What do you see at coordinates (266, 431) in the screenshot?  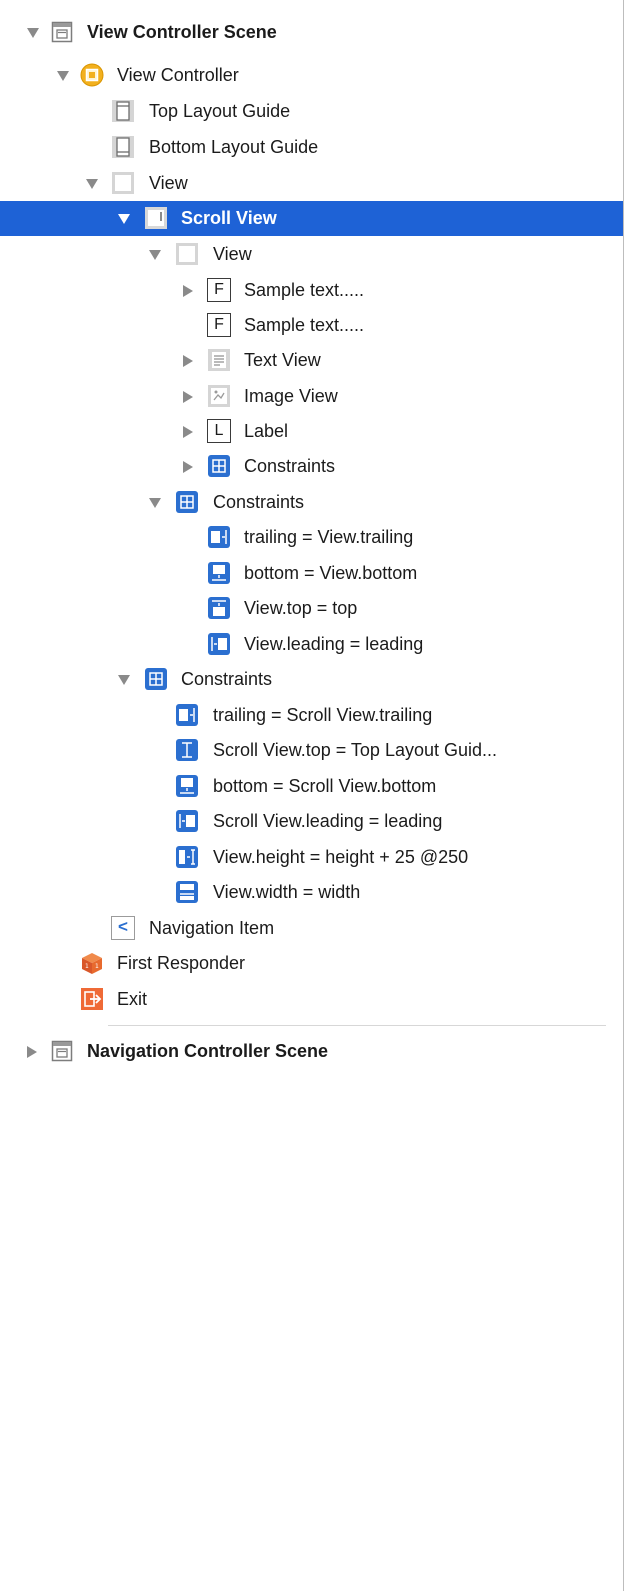 I see `outline-row-label: Label` at bounding box center [266, 431].